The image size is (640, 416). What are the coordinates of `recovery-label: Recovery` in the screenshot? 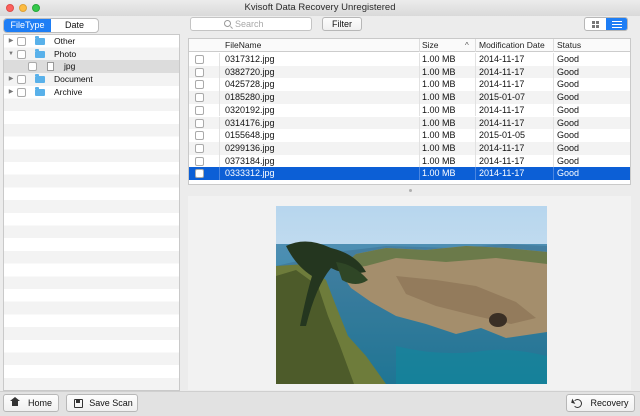 It's located at (609, 403).